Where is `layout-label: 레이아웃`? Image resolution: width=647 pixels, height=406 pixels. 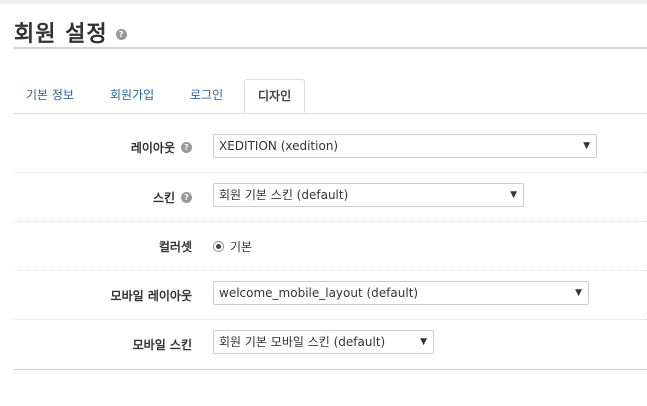 layout-label: 레이아웃 is located at coordinates (152, 148).